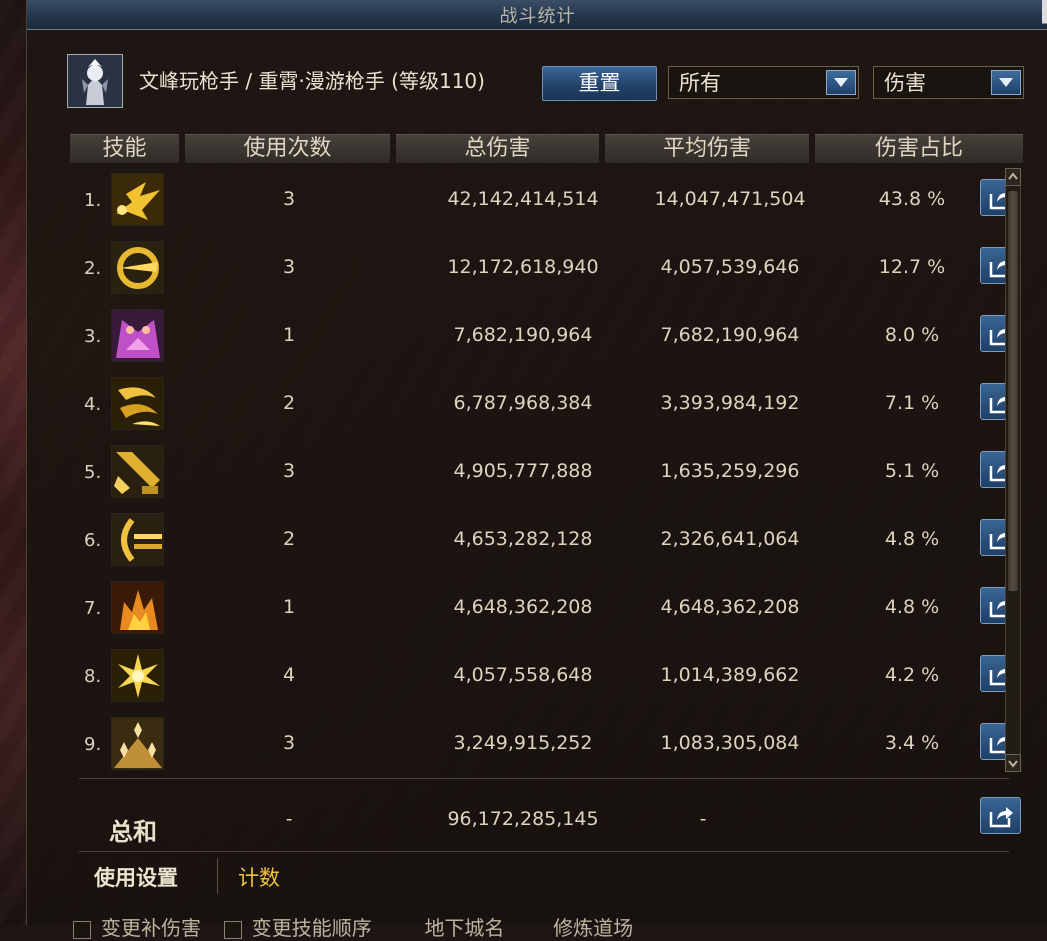 Image resolution: width=1047 pixels, height=941 pixels. I want to click on column-header-total: 总伤害, so click(497, 148).